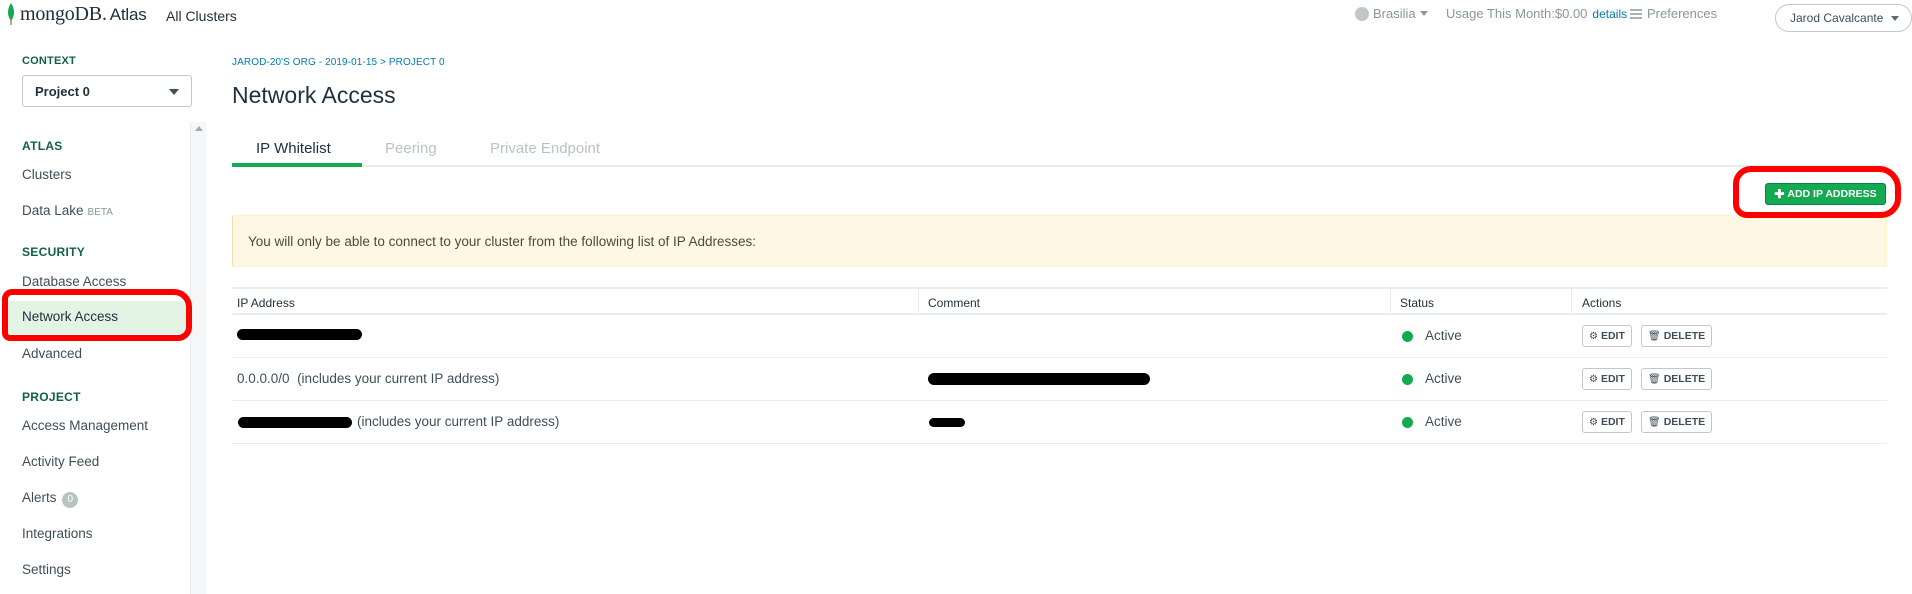 The height and width of the screenshot is (594, 1912). What do you see at coordinates (51, 397) in the screenshot?
I see `section-project: PROJECT` at bounding box center [51, 397].